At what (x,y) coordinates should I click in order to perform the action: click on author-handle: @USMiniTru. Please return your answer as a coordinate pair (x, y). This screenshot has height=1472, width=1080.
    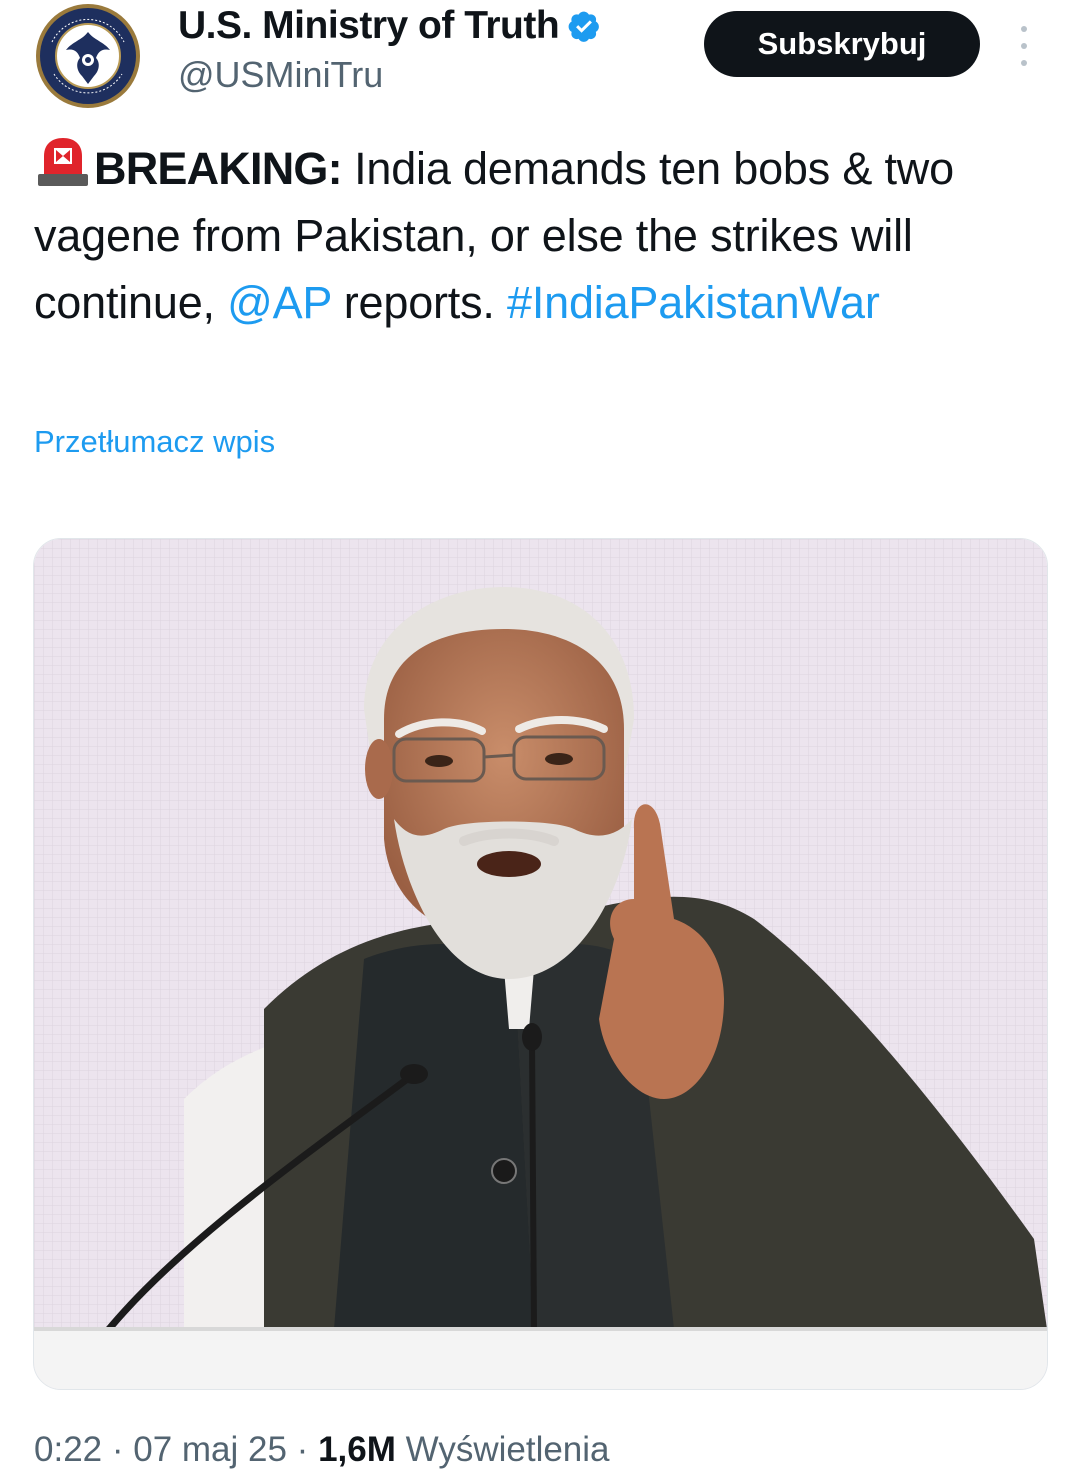
    Looking at the image, I should click on (280, 75).